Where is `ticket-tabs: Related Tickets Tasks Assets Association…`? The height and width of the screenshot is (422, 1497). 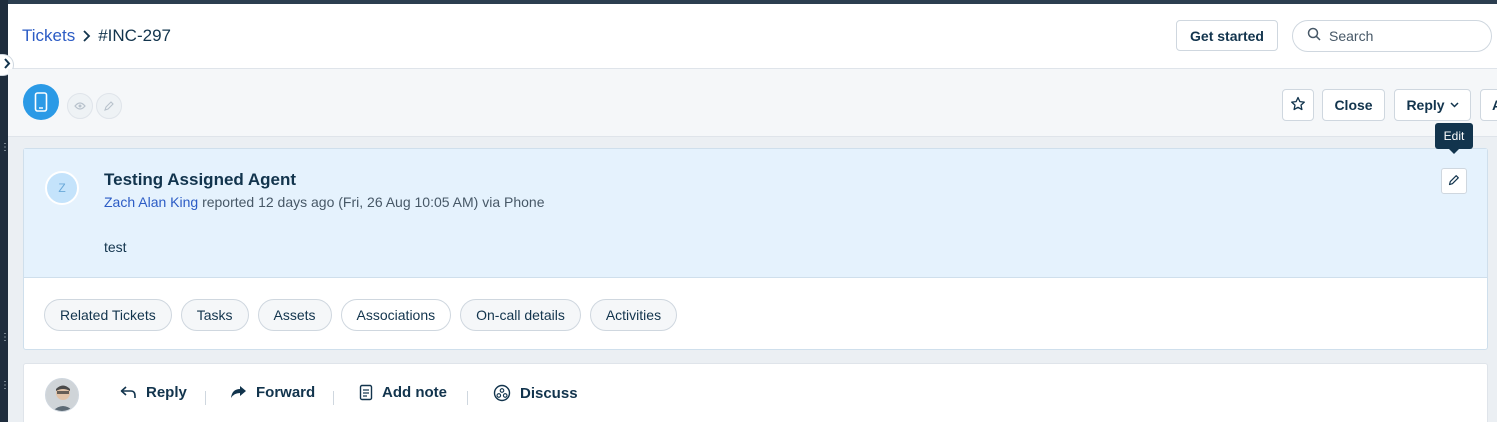 ticket-tabs: Related Tickets Tasks Assets Association… is located at coordinates (361, 315).